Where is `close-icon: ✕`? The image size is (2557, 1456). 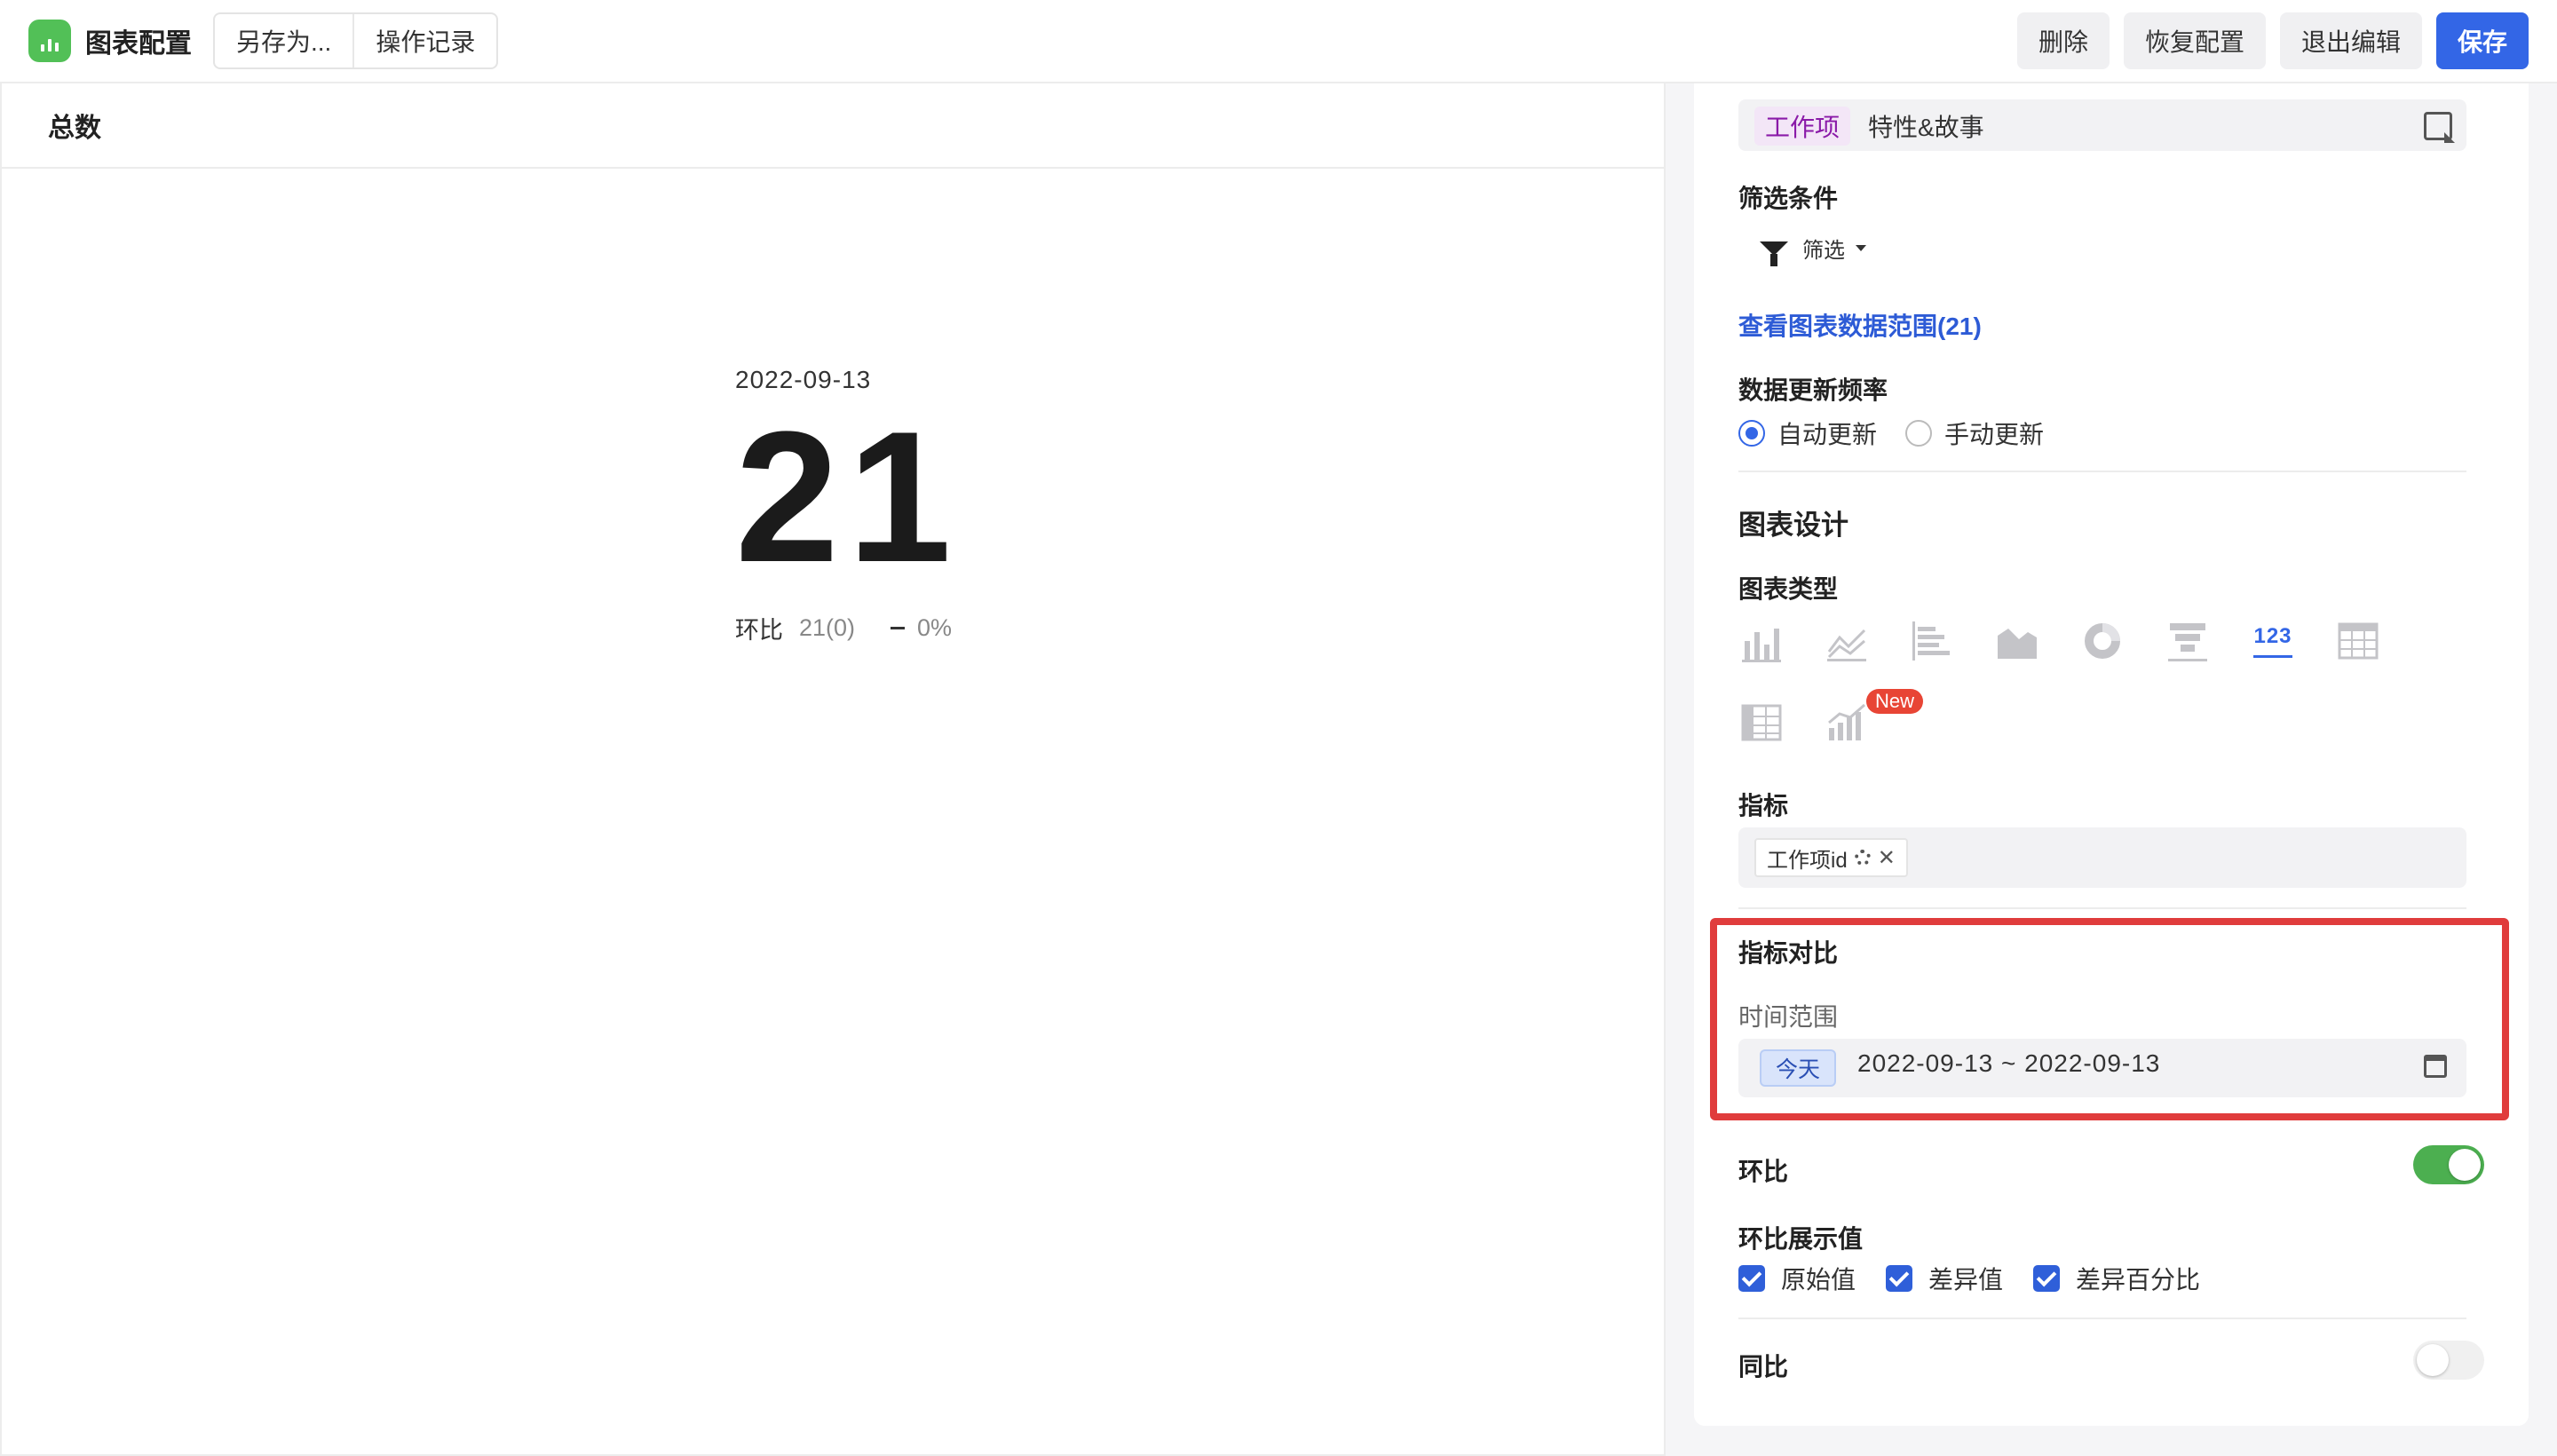
close-icon: ✕ is located at coordinates (1887, 858).